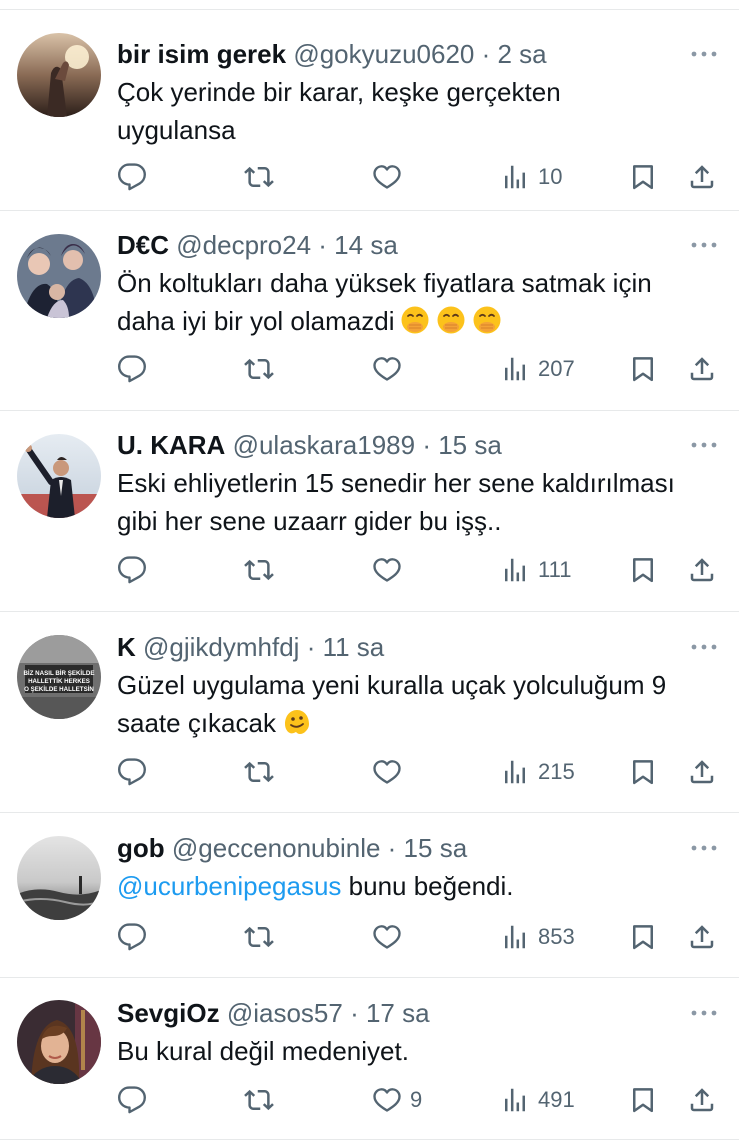  What do you see at coordinates (531, 177) in the screenshot?
I see `views-button: 10` at bounding box center [531, 177].